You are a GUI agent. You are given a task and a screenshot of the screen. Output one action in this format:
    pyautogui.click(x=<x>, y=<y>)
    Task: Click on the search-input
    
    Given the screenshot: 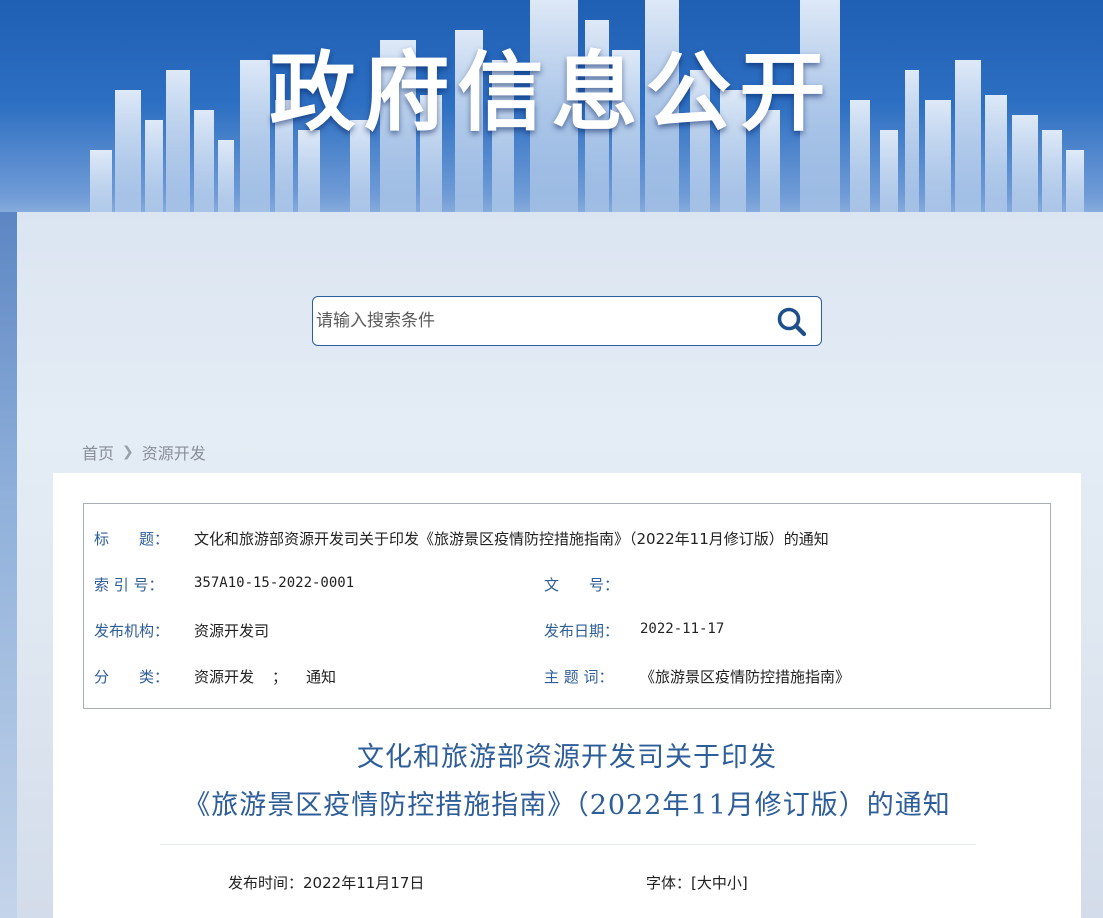 What is the action you would take?
    pyautogui.click(x=536, y=321)
    